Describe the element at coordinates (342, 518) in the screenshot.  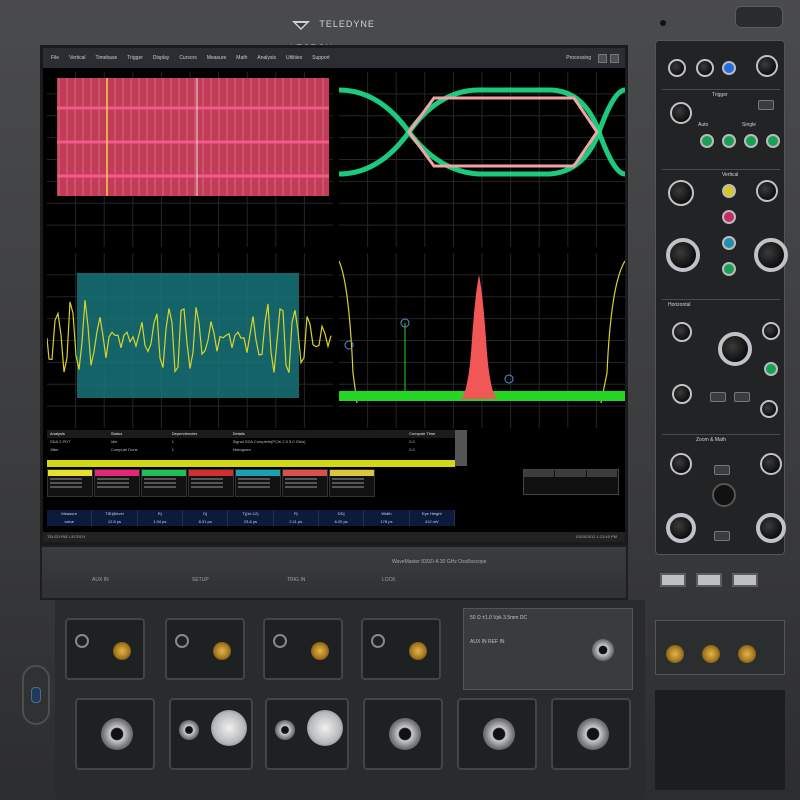
I see `param-cell: DDj 6.20 ps` at that location.